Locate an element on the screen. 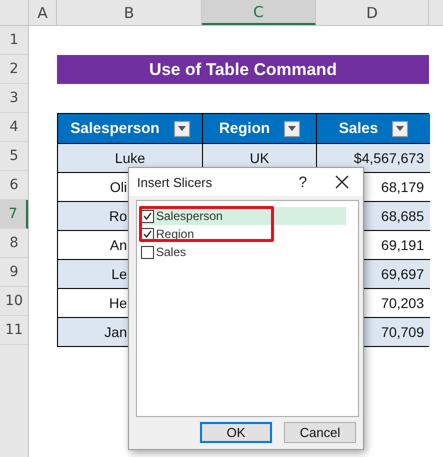  table-cell: 70,203 is located at coordinates (402, 303).